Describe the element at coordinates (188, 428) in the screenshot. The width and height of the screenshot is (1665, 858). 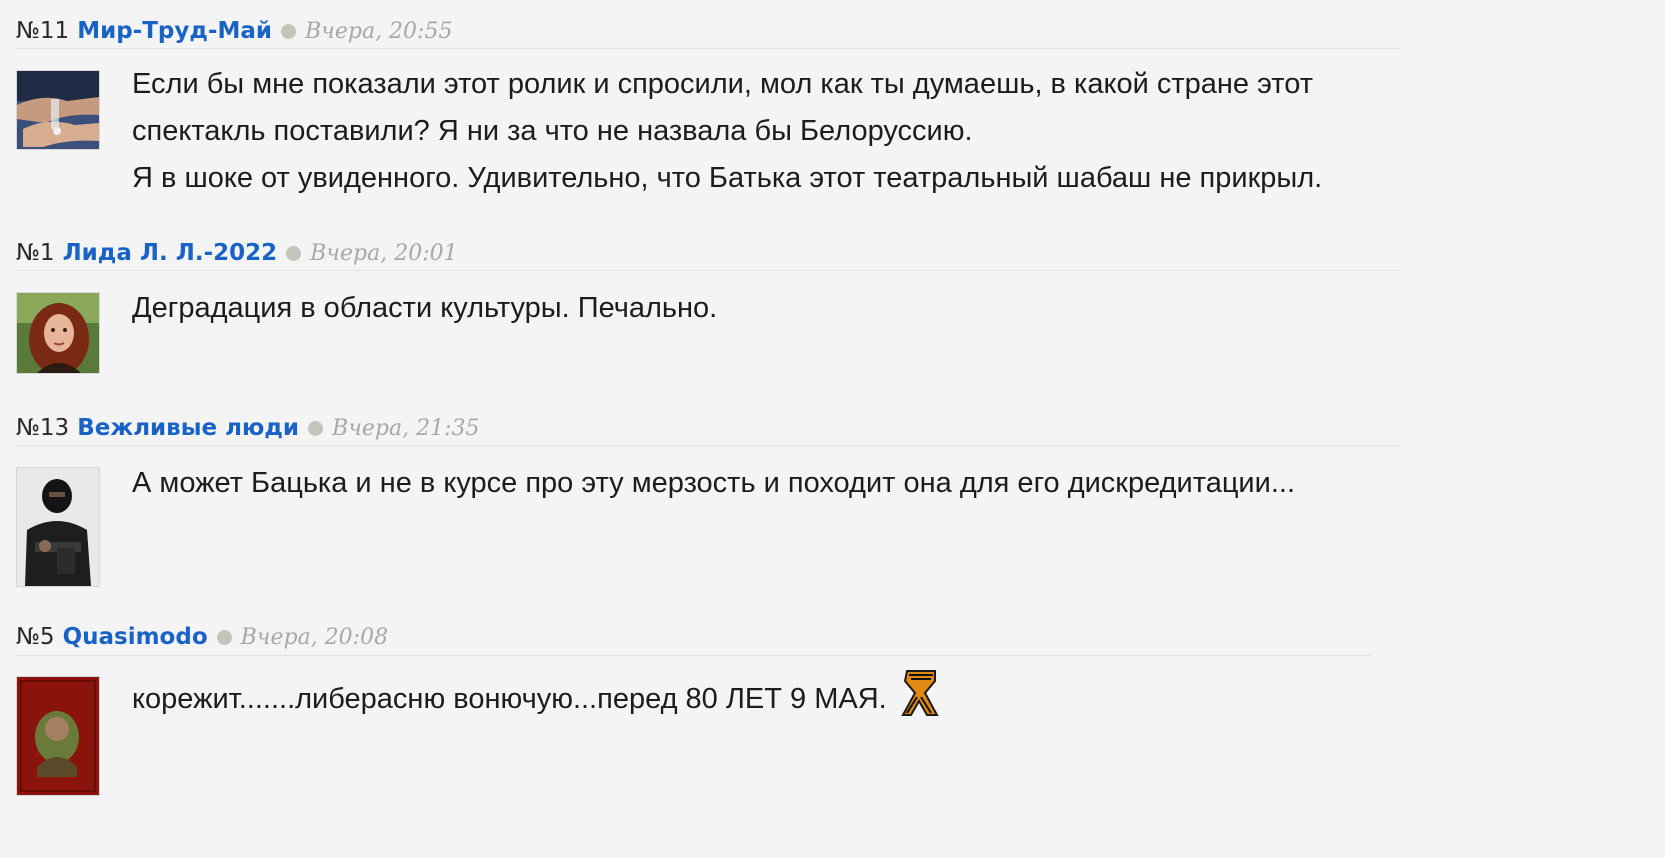
I see `author-link: Вежливые люди` at that location.